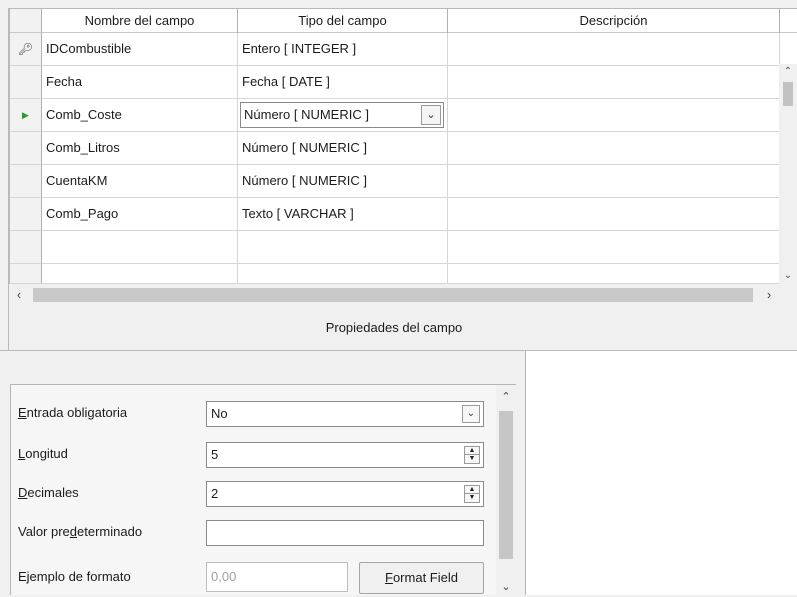 This screenshot has width=797, height=597. I want to click on format-field-button: Format Field, so click(421, 578).